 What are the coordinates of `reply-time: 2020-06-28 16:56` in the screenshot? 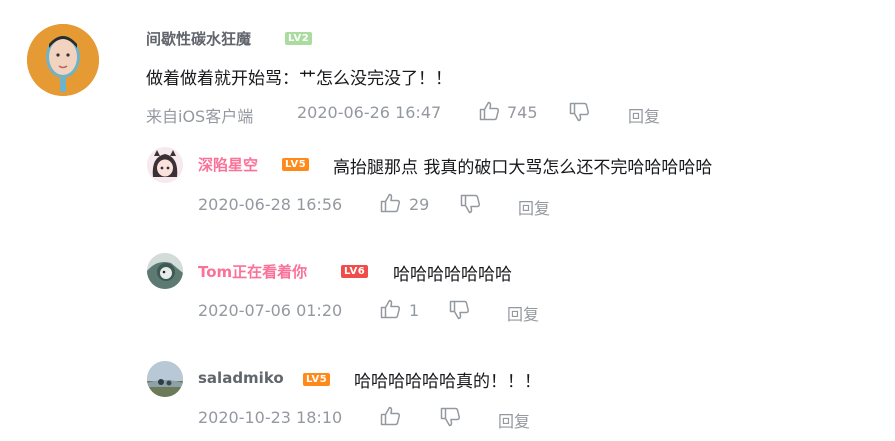 It's located at (270, 204).